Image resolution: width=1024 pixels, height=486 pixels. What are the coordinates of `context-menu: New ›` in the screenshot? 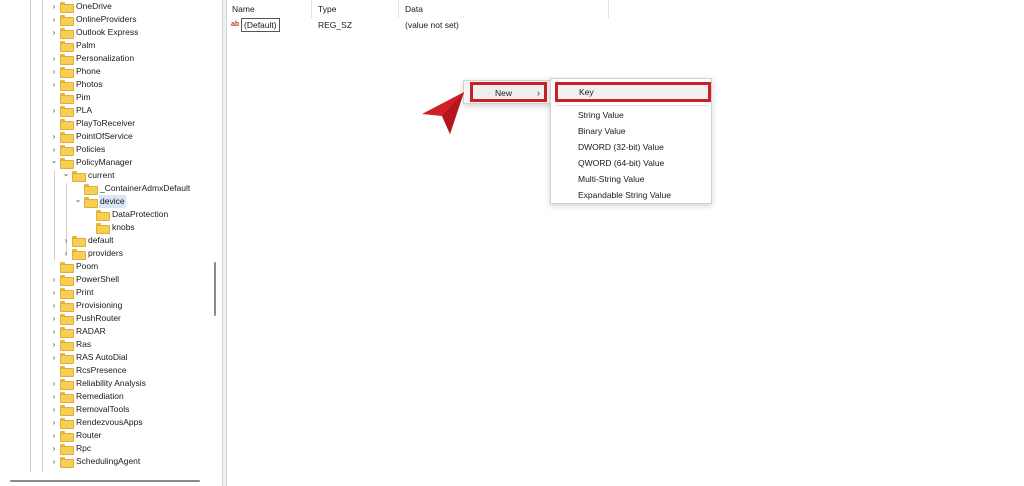 It's located at (508, 92).